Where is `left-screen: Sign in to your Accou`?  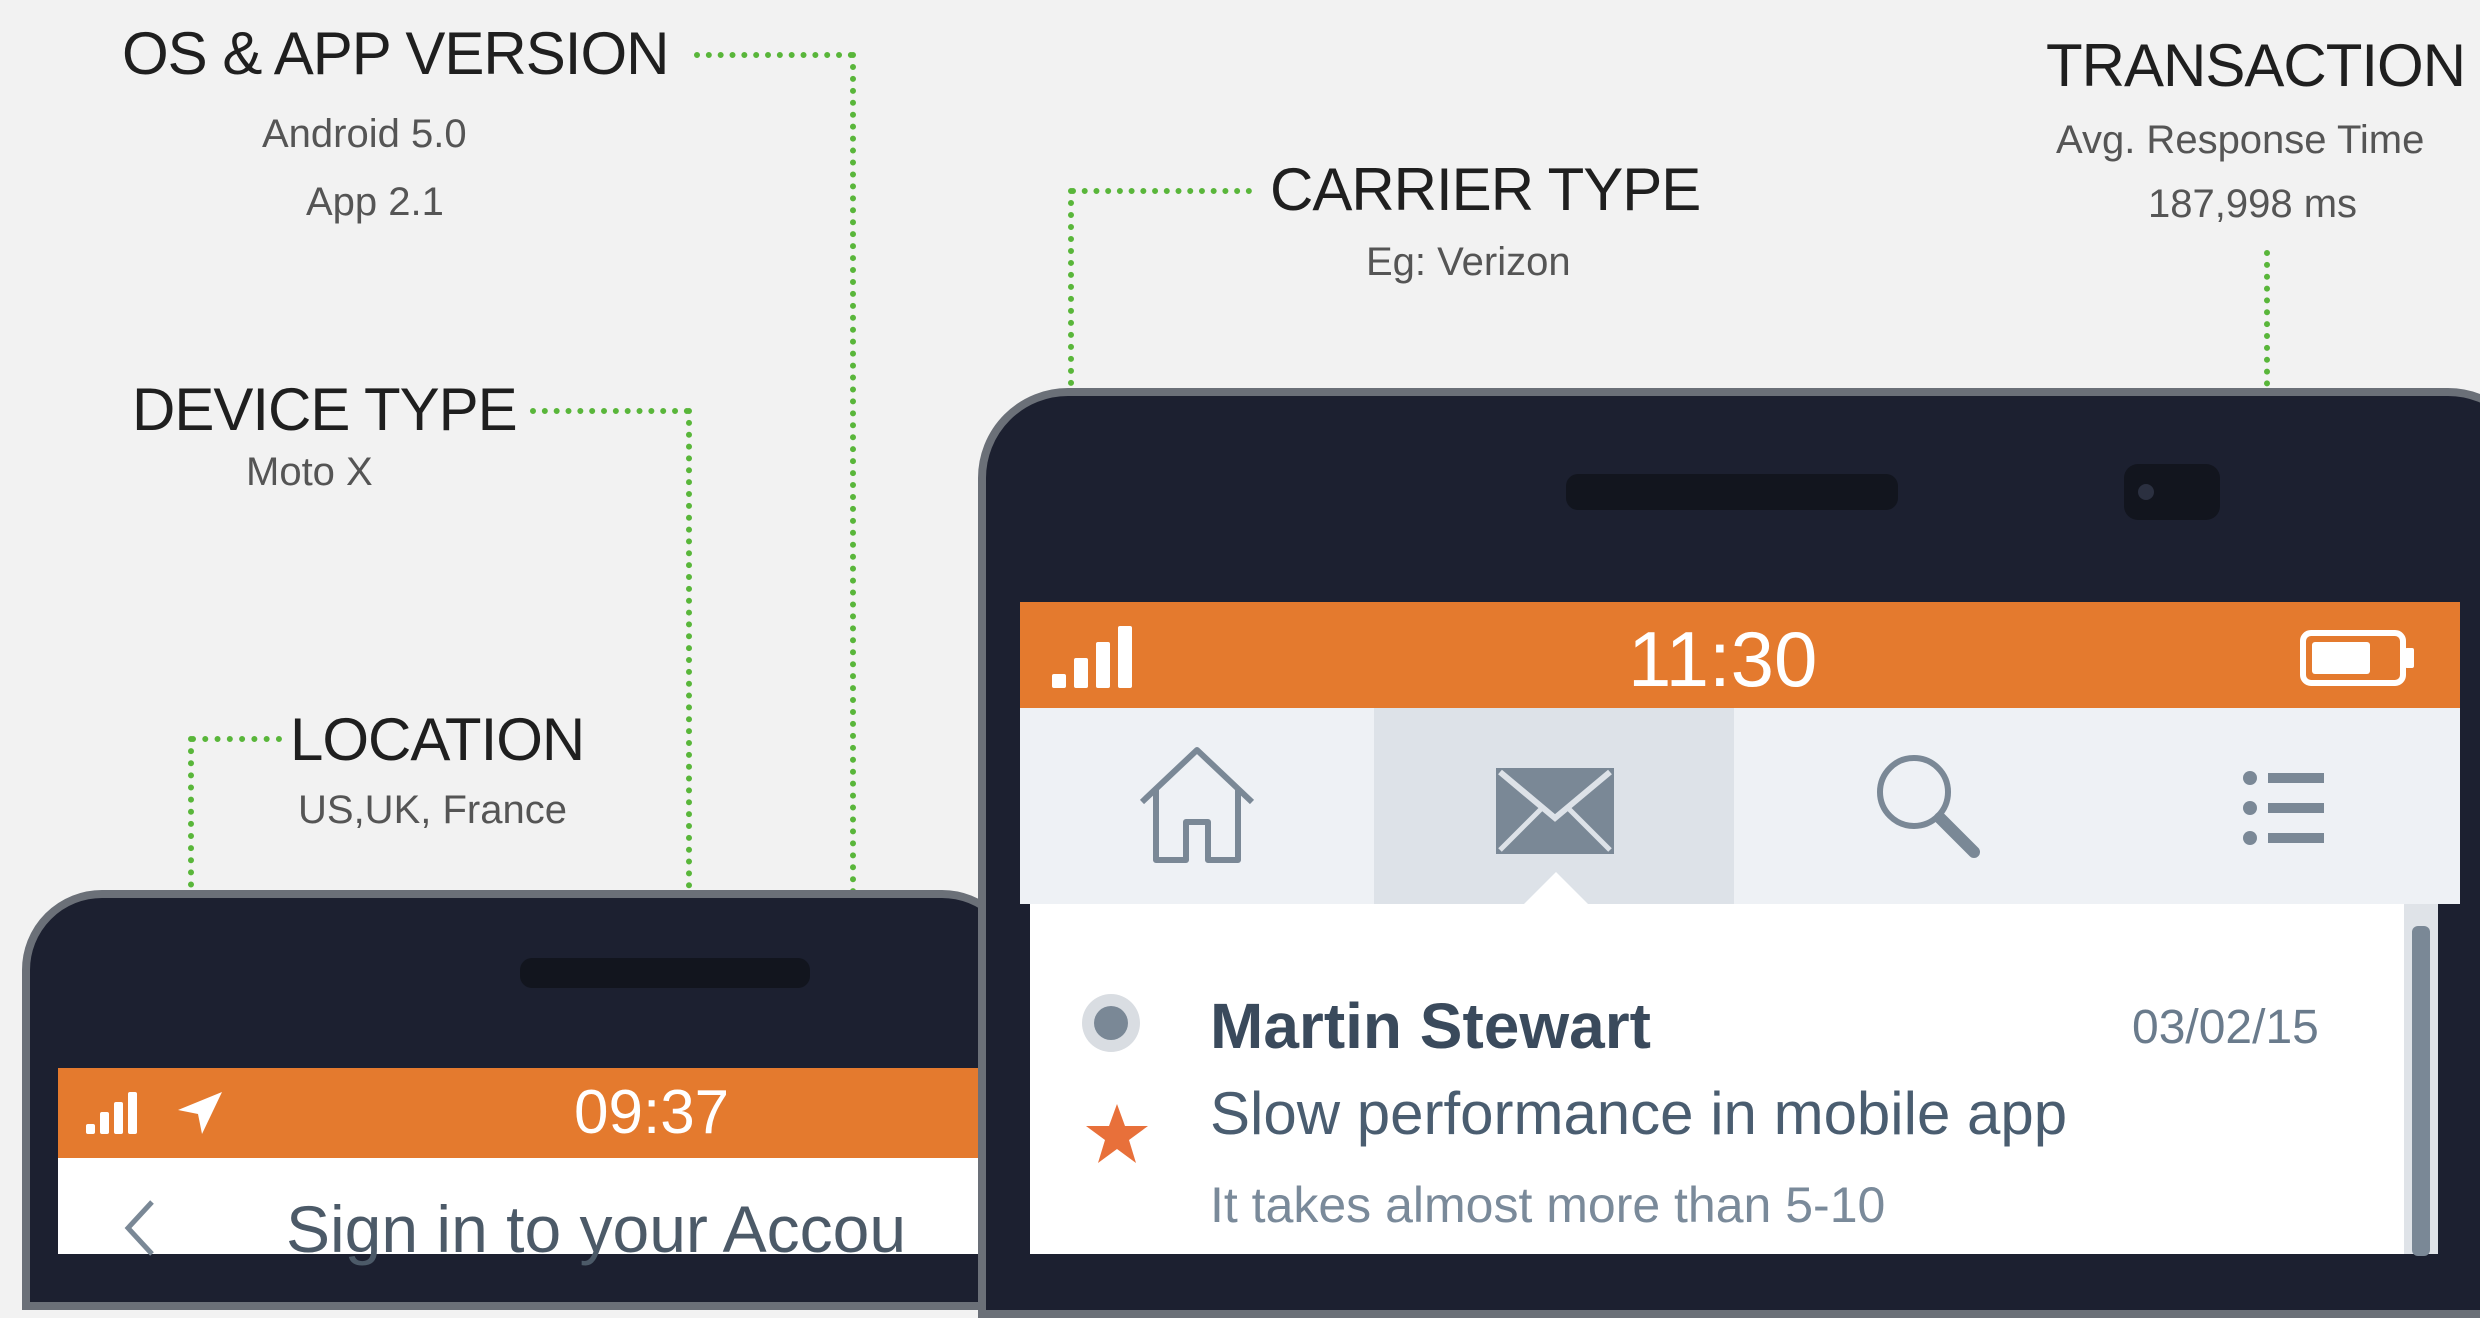 left-screen: Sign in to your Accou is located at coordinates (558, 1210).